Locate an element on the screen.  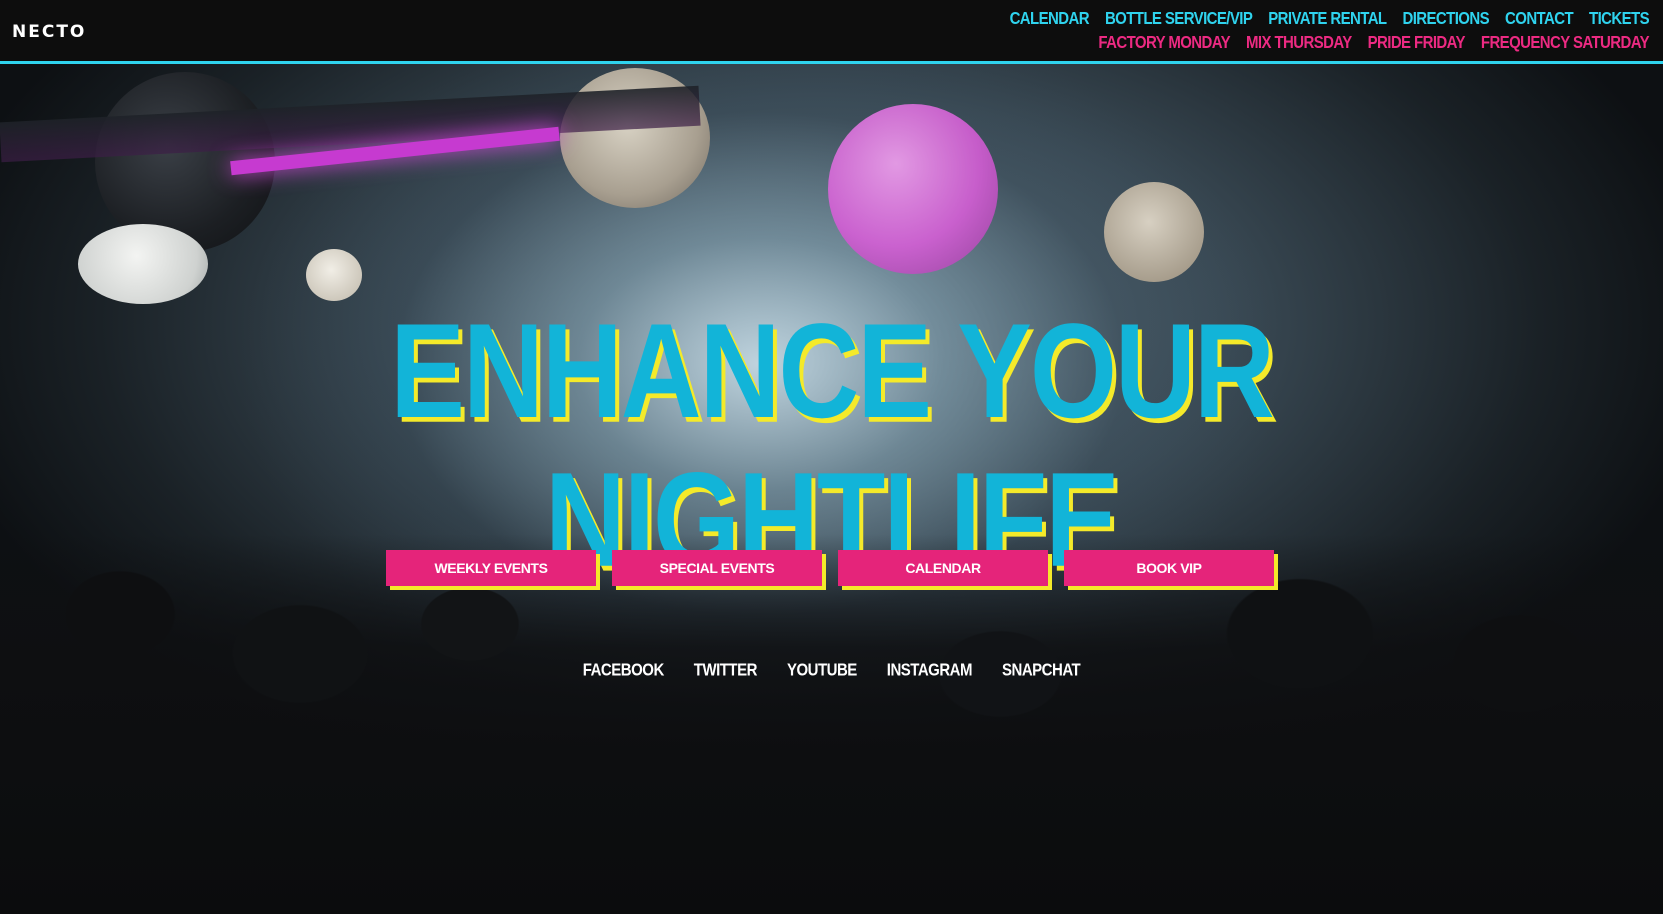
nav-link-pride-friday: PRIDE FRIDAY is located at coordinates (1417, 43).